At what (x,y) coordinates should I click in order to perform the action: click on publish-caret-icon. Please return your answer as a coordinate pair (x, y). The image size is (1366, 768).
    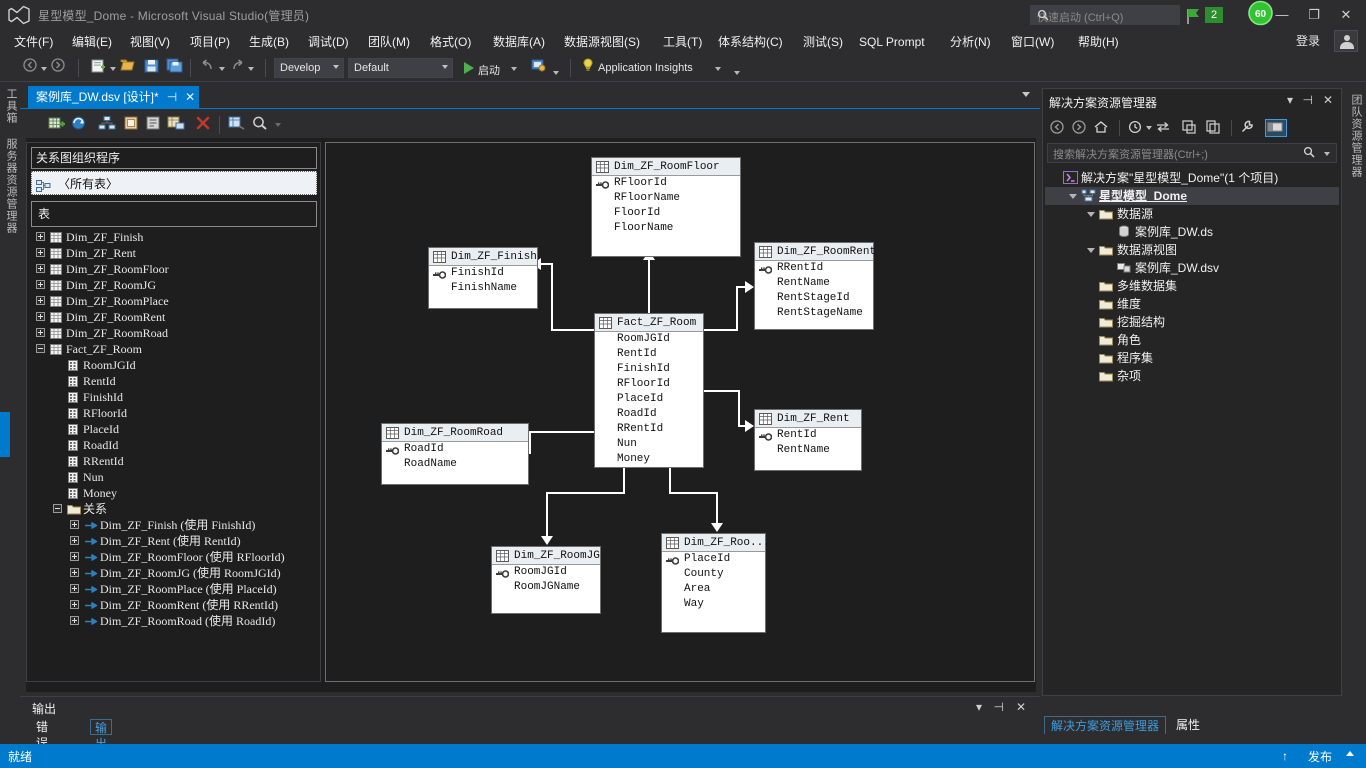
    Looking at the image, I should click on (1350, 753).